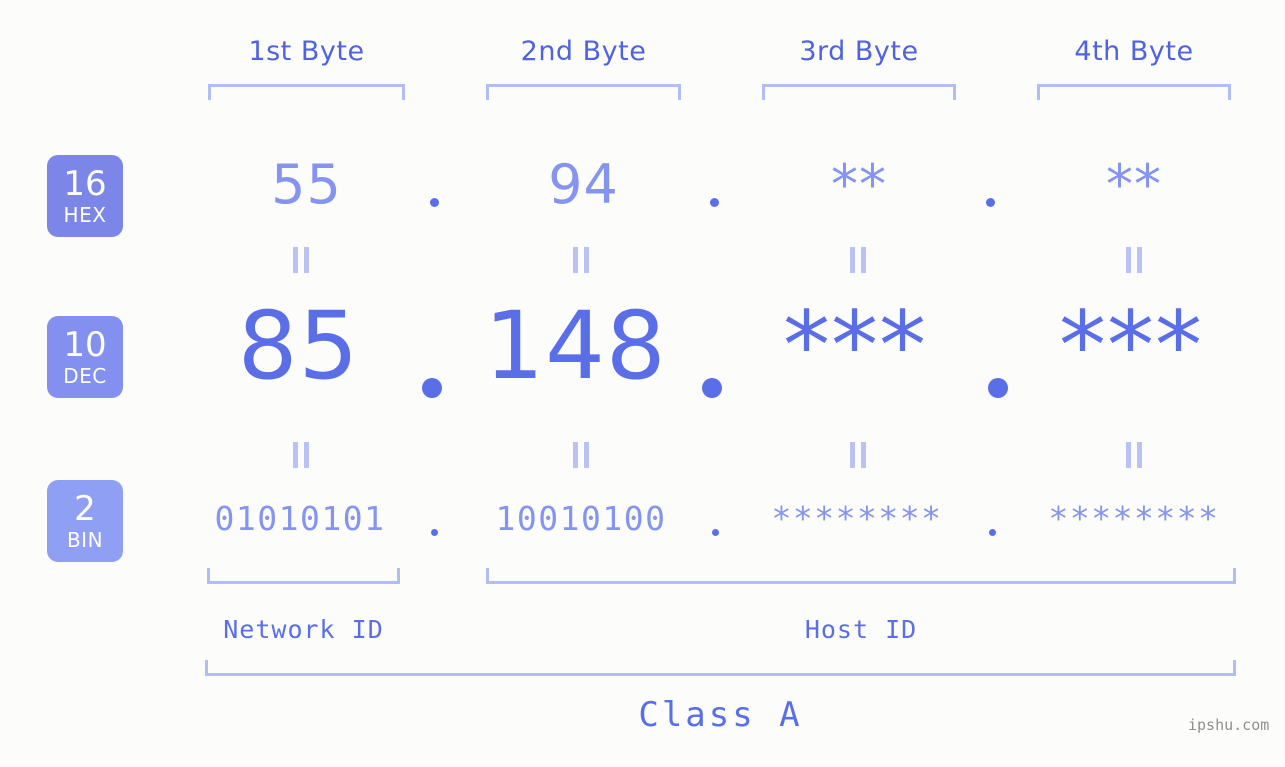 The height and width of the screenshot is (767, 1285). What do you see at coordinates (85, 345) in the screenshot?
I see `base-badge-dec-number: 10` at bounding box center [85, 345].